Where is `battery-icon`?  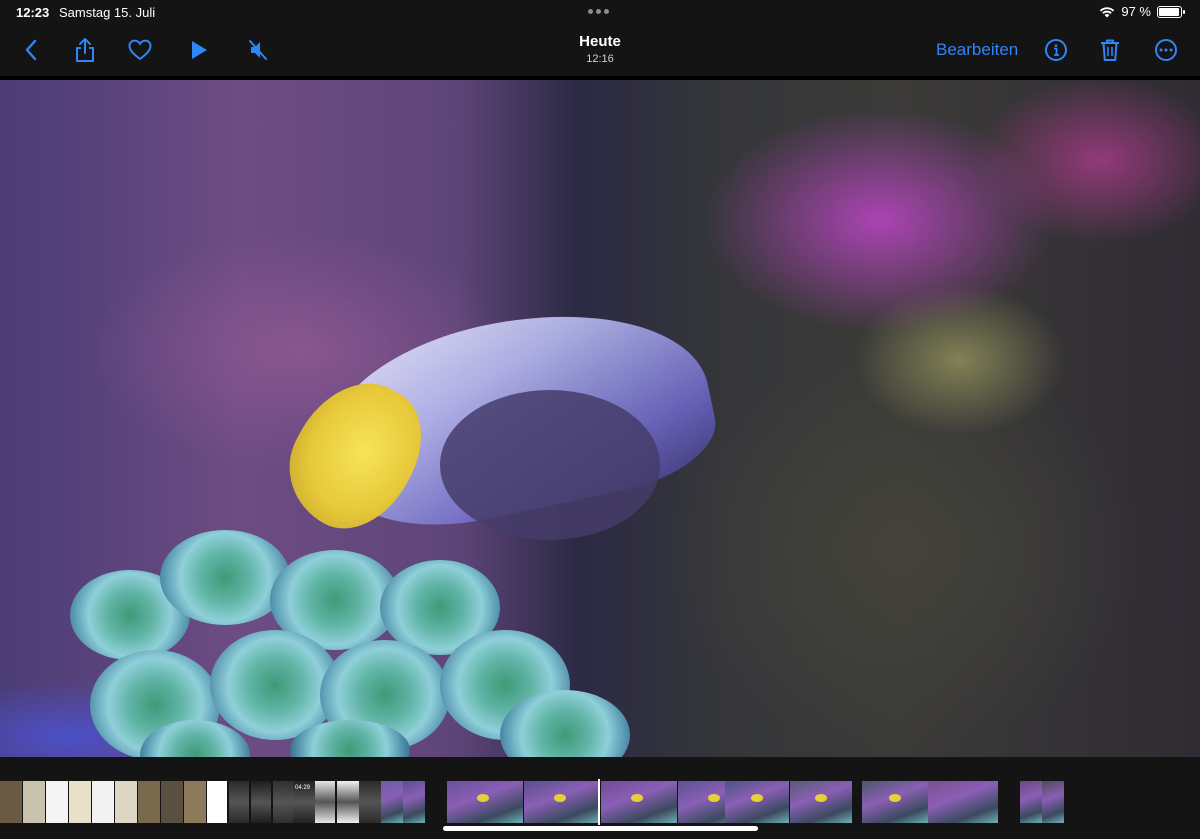 battery-icon is located at coordinates (1171, 11).